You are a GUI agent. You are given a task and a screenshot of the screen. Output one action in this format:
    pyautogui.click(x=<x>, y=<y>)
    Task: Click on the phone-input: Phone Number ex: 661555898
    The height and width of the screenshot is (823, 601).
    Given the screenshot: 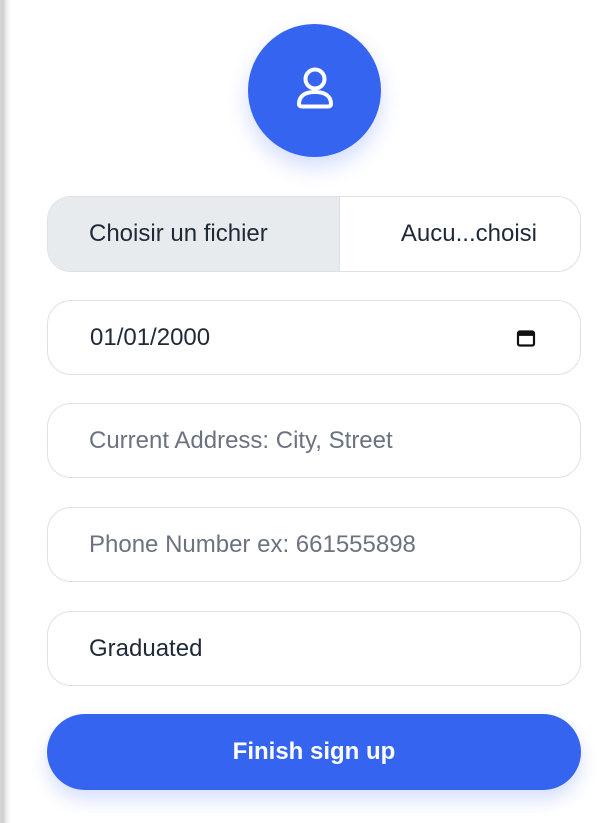 What is the action you would take?
    pyautogui.click(x=314, y=544)
    